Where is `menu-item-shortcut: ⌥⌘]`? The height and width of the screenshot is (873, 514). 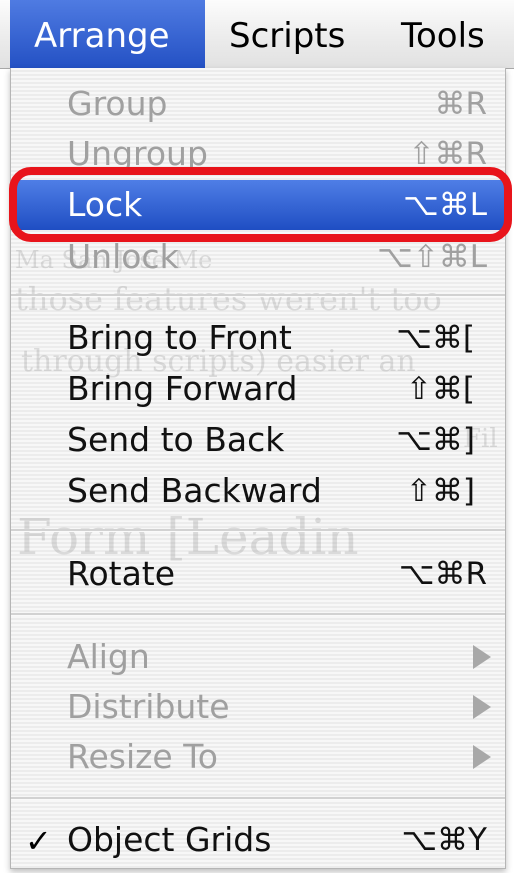
menu-item-shortcut: ⌥⌘] is located at coordinates (435, 440).